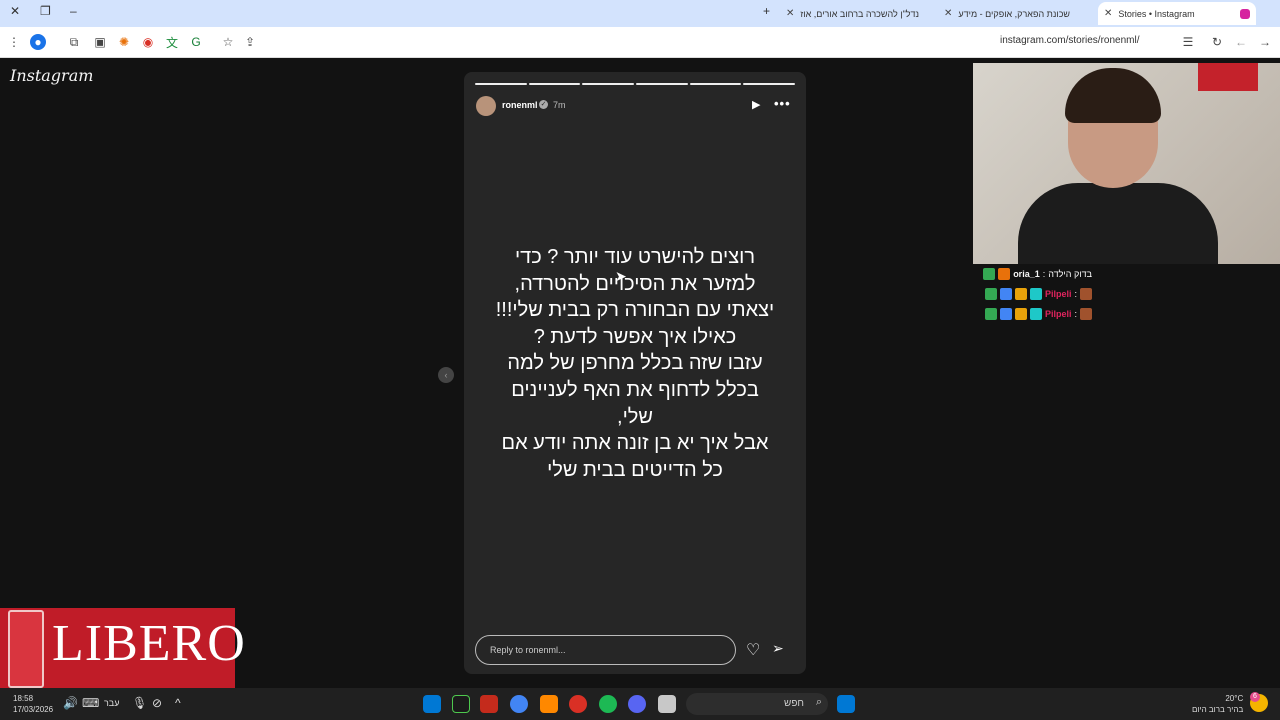  I want to click on story-text-line: רוצים להישרט עוד יותר ? כדי, so click(635, 257).